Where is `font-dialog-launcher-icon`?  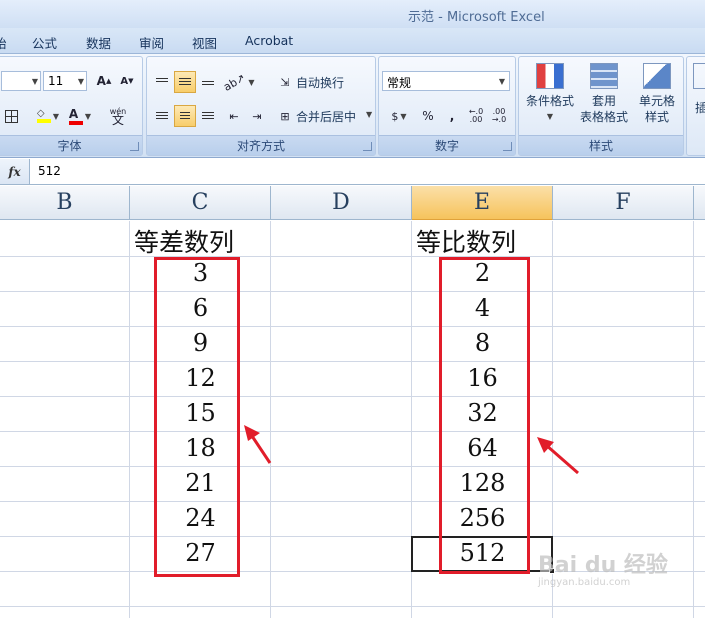 font-dialog-launcher-icon is located at coordinates (134, 146).